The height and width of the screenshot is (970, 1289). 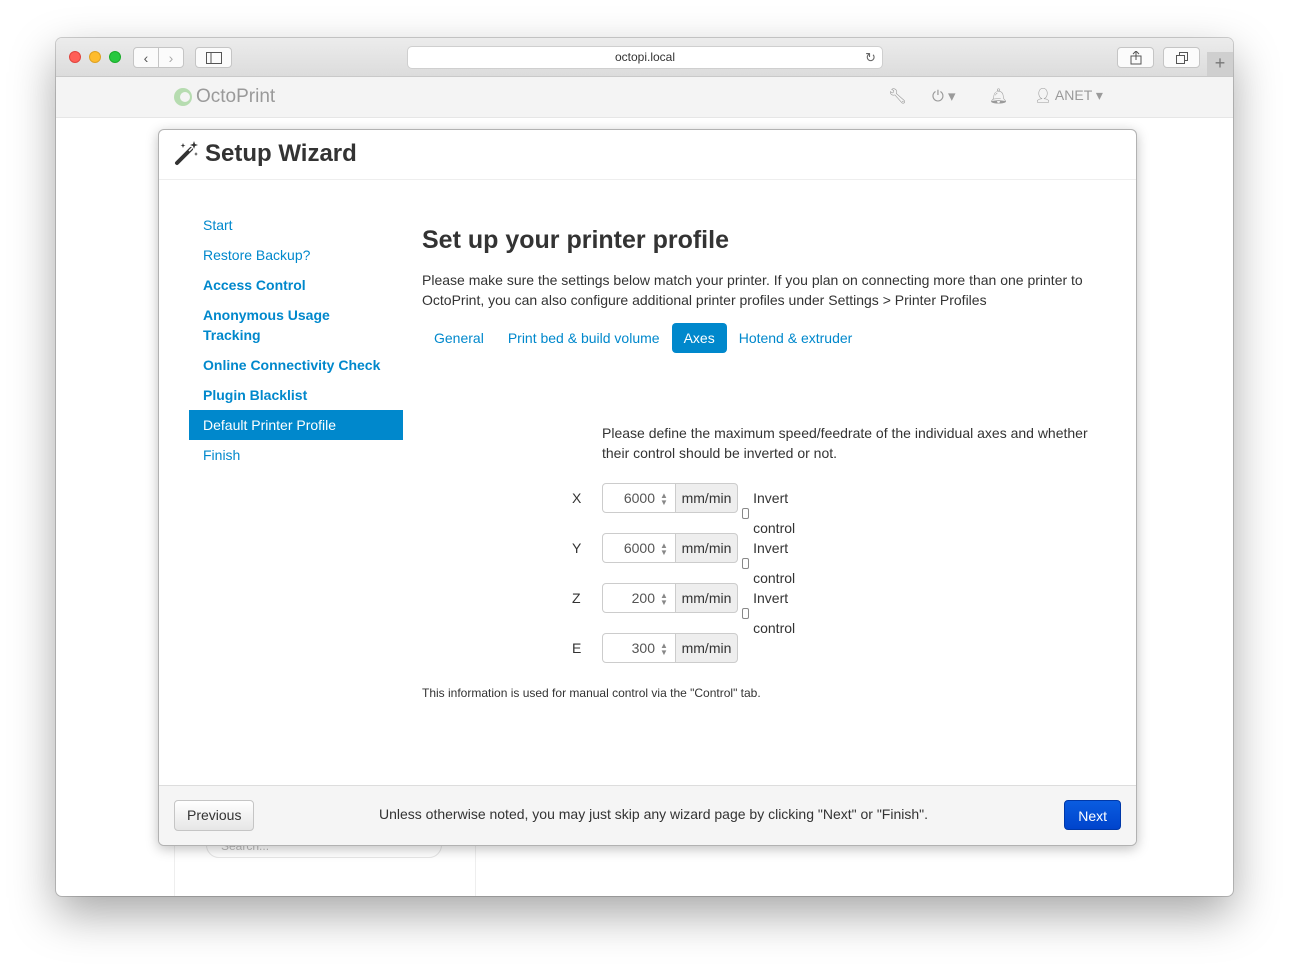 What do you see at coordinates (115, 57) in the screenshot?
I see `zoom-window-button` at bounding box center [115, 57].